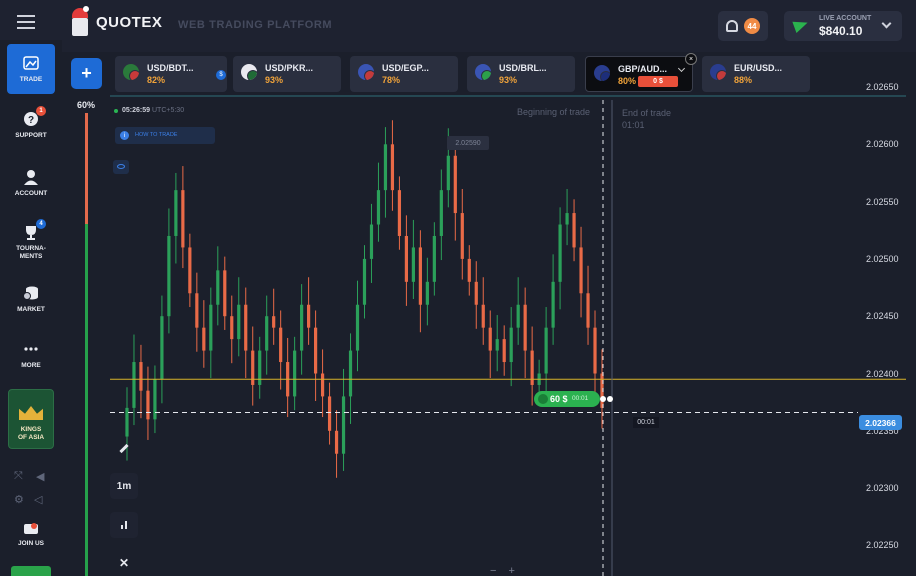  What do you see at coordinates (743, 26) in the screenshot?
I see `notifications-button: 44` at bounding box center [743, 26].